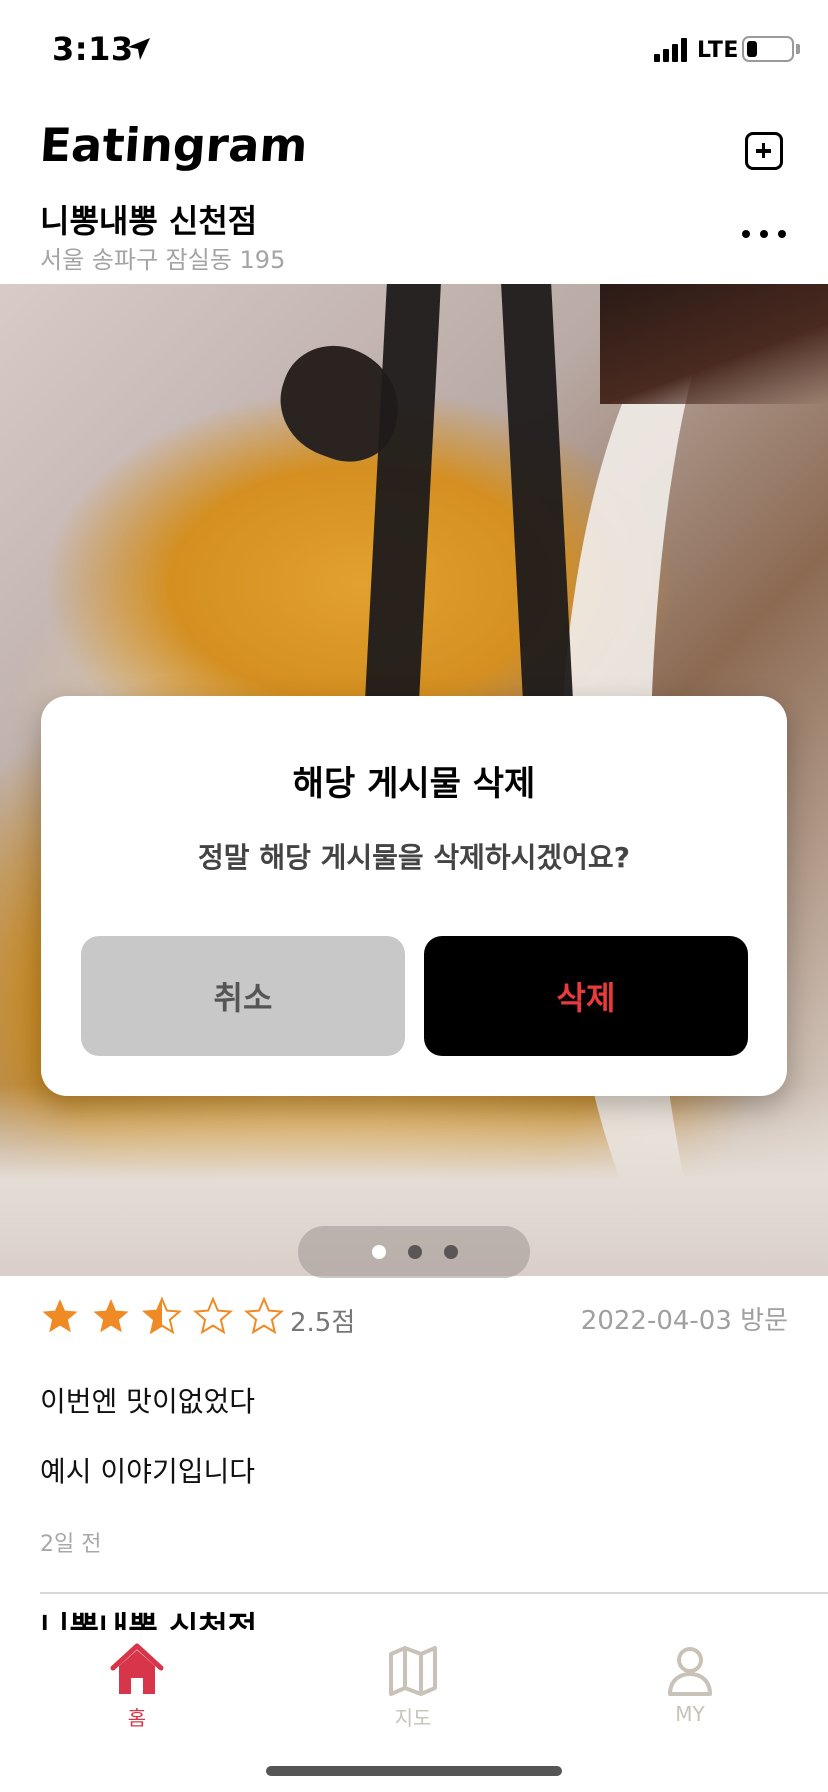 The height and width of the screenshot is (1792, 828). Describe the element at coordinates (414, 50) in the screenshot. I see `status-bar: 3:13 LTE` at that location.